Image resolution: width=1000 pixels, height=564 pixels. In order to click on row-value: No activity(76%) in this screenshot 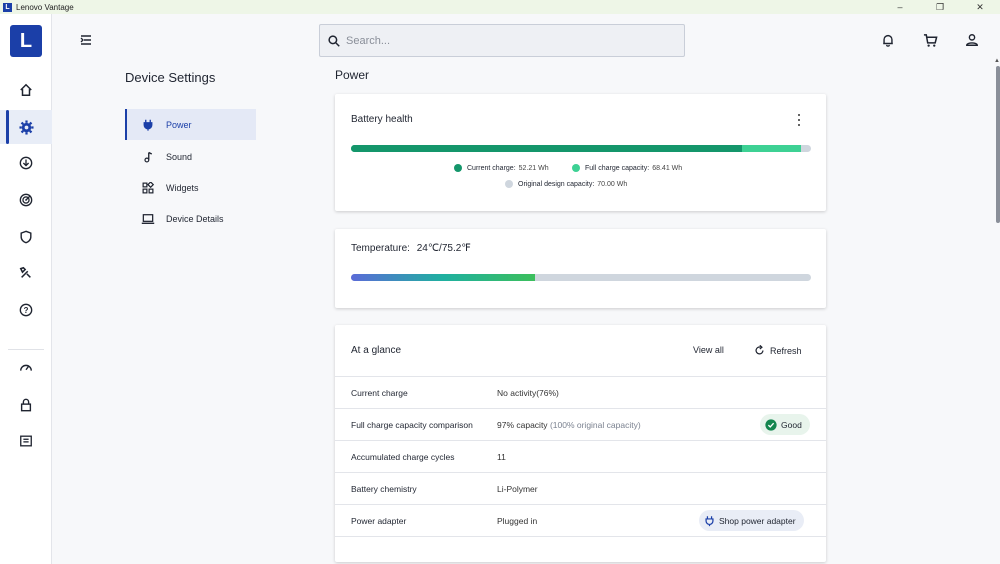, I will do `click(528, 393)`.